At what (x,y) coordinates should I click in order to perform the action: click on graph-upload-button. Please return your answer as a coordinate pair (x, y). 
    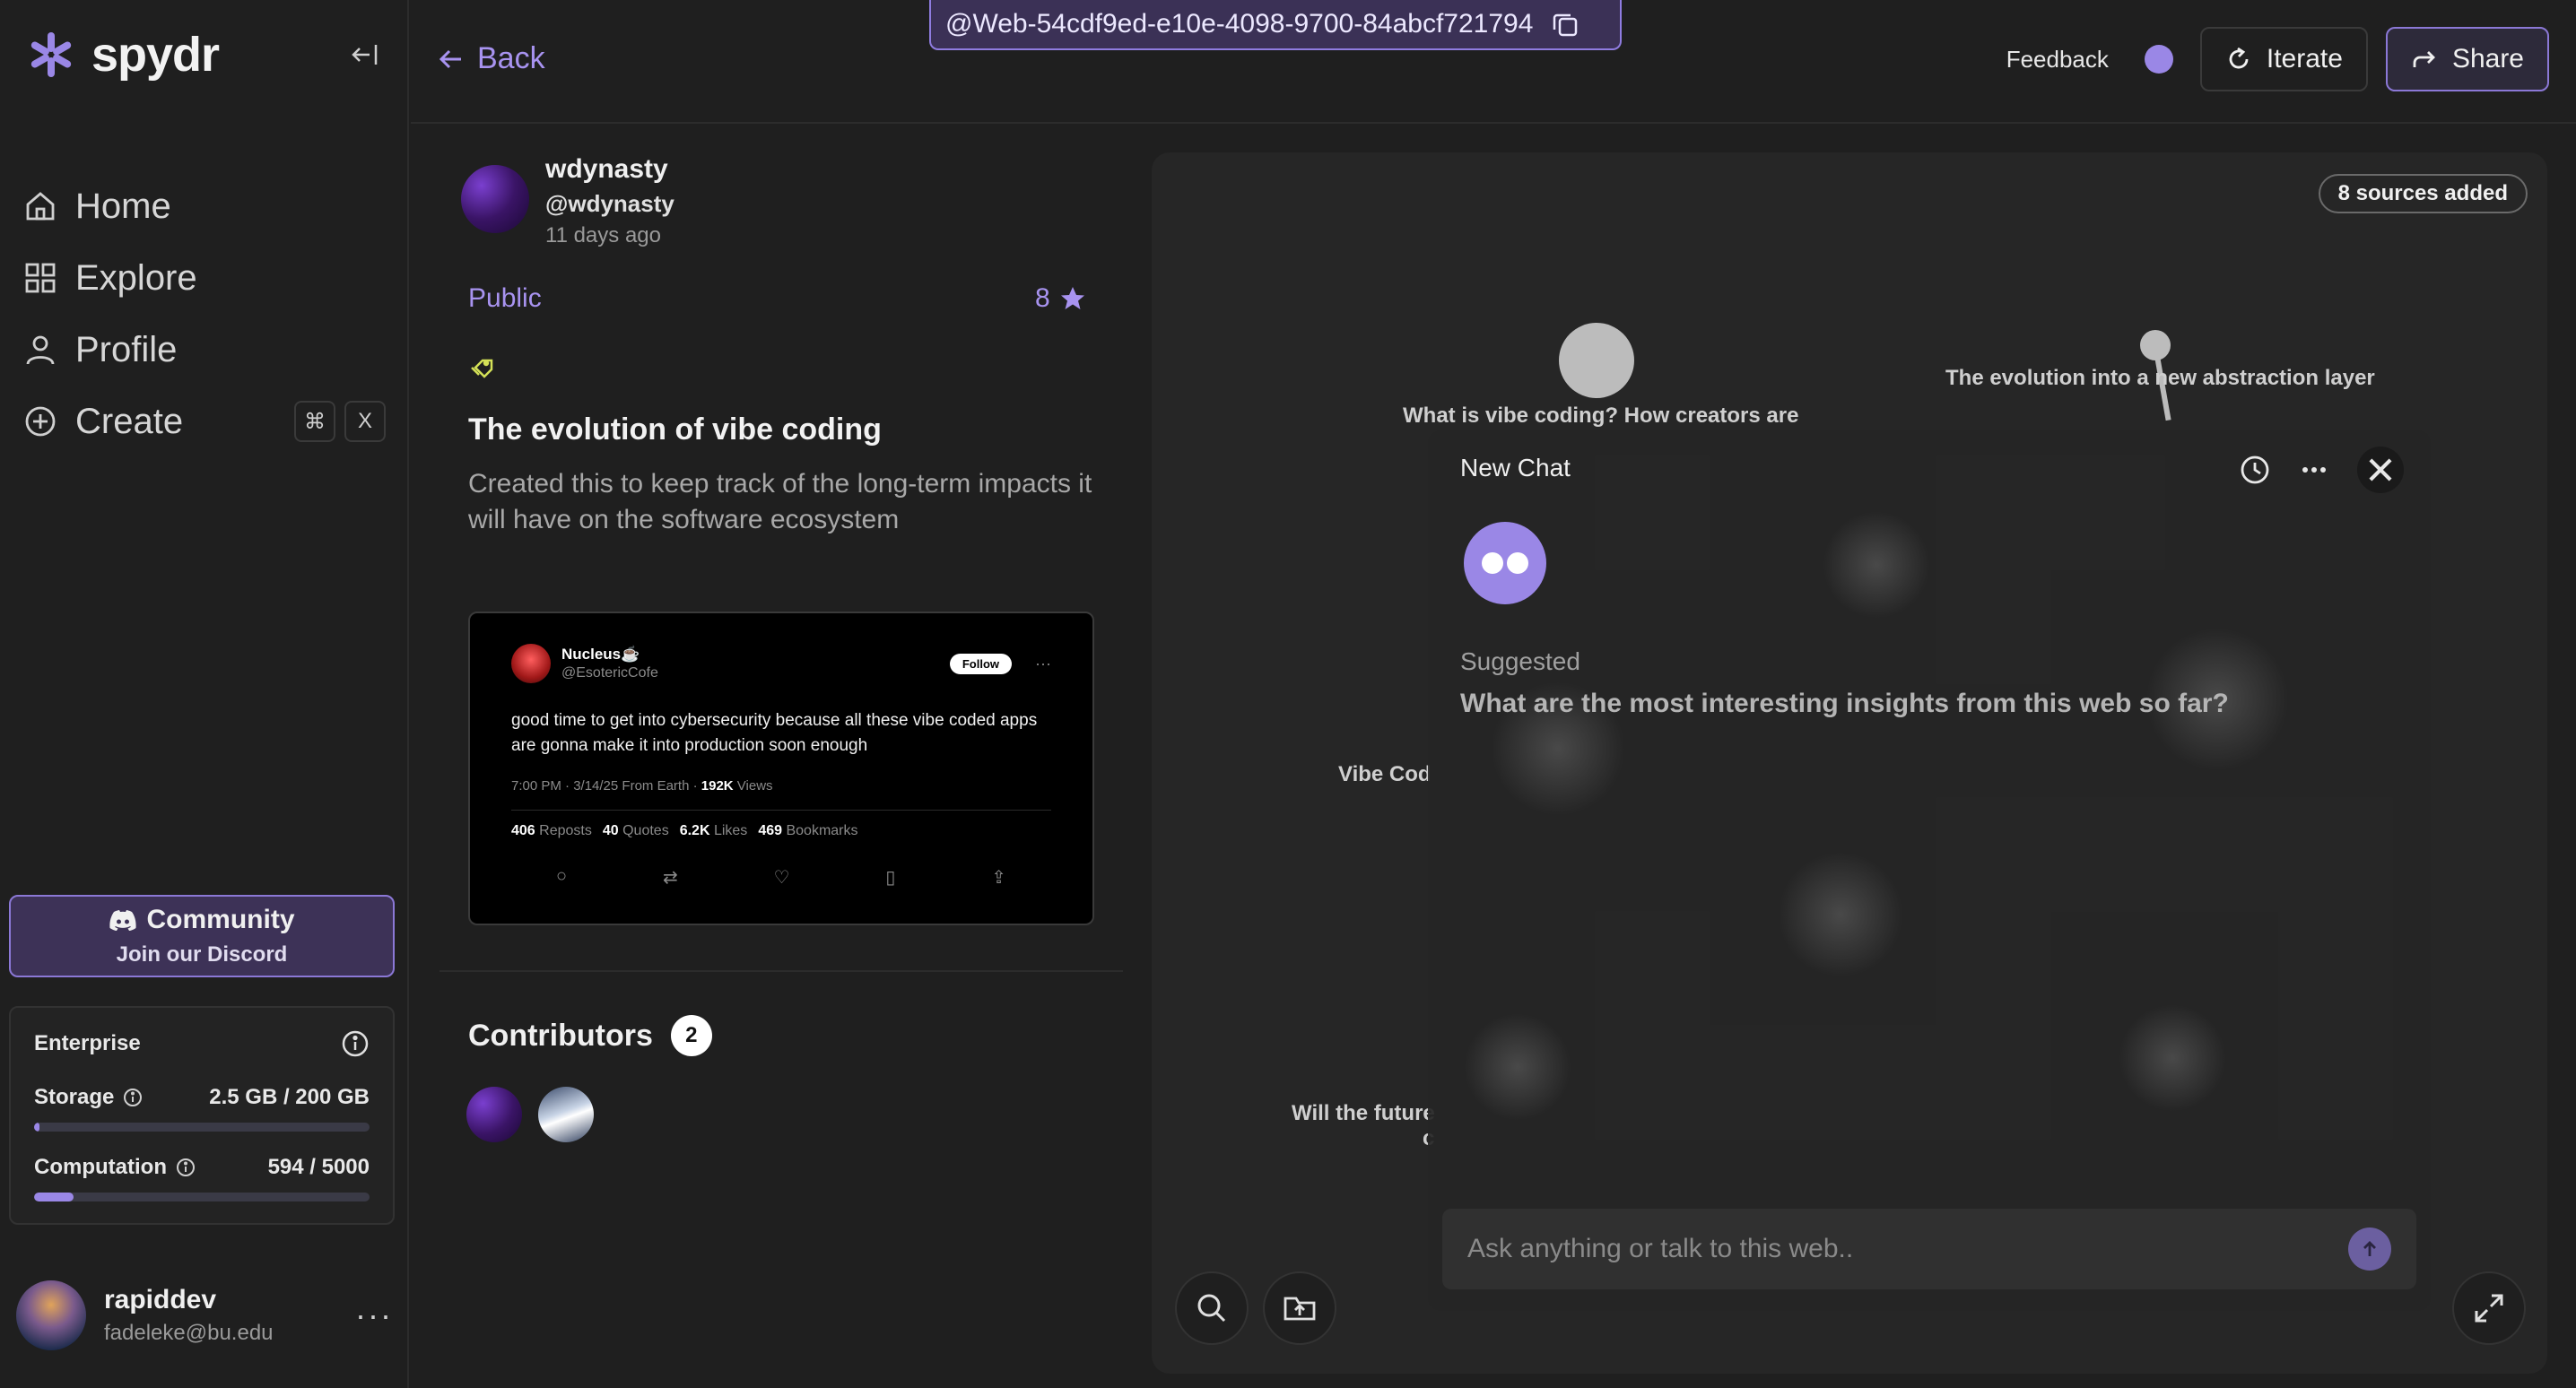
    Looking at the image, I should click on (1299, 1308).